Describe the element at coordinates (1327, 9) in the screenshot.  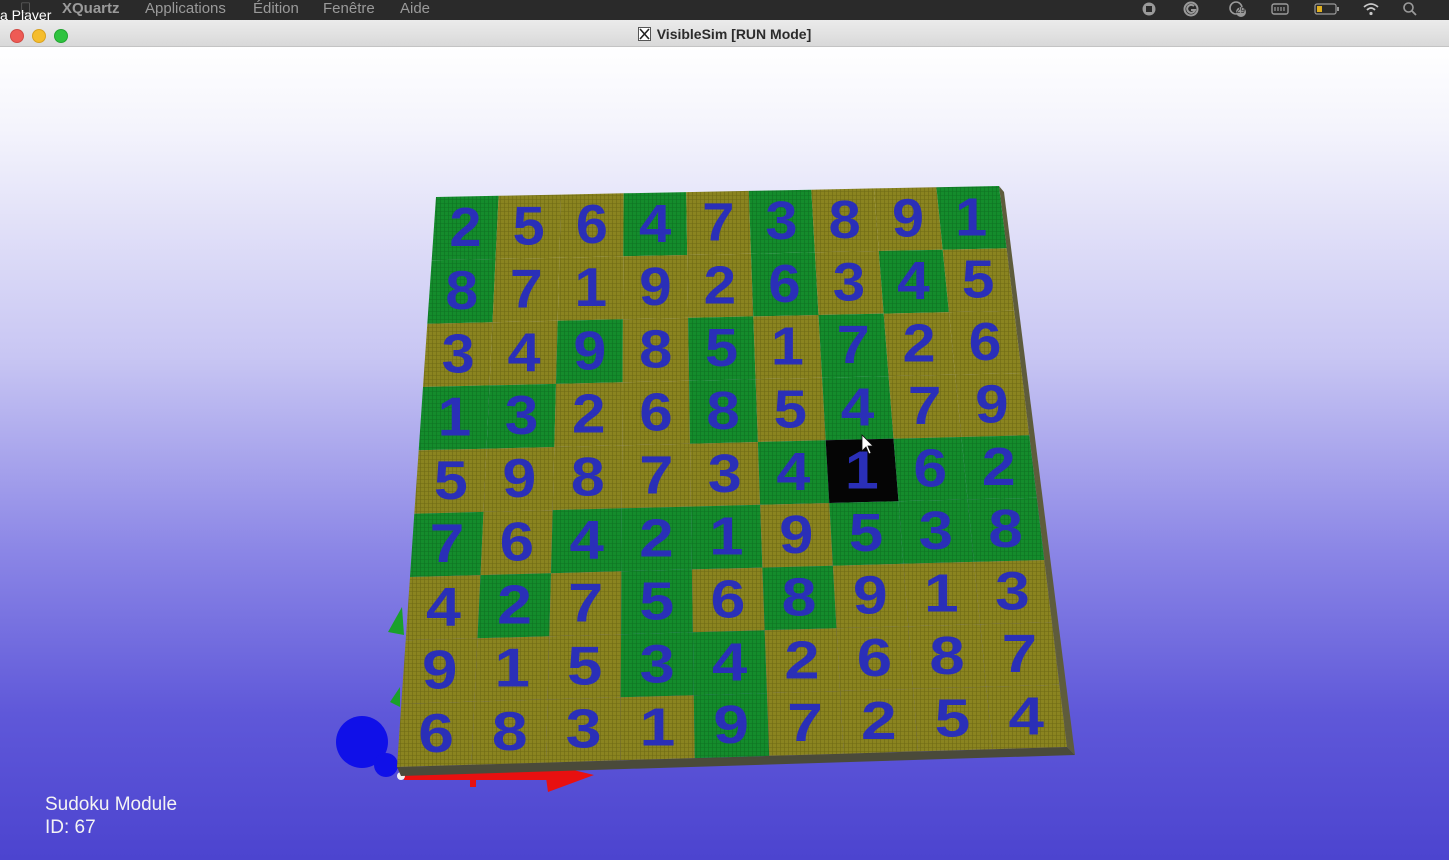
I see `battery-icon` at that location.